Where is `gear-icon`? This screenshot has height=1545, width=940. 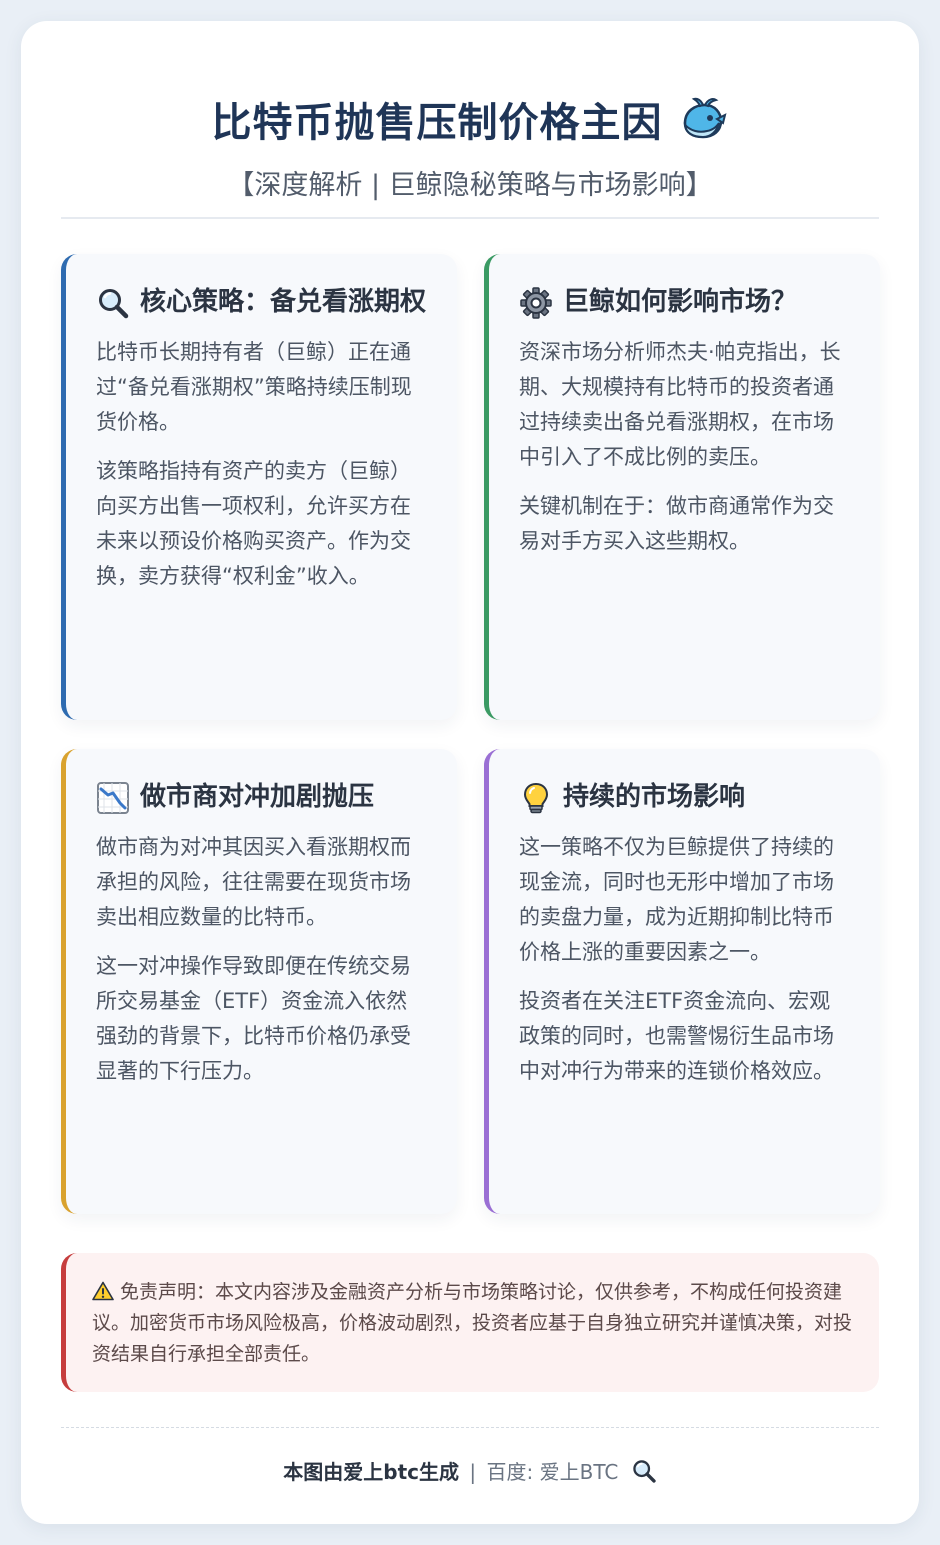
gear-icon is located at coordinates (536, 303).